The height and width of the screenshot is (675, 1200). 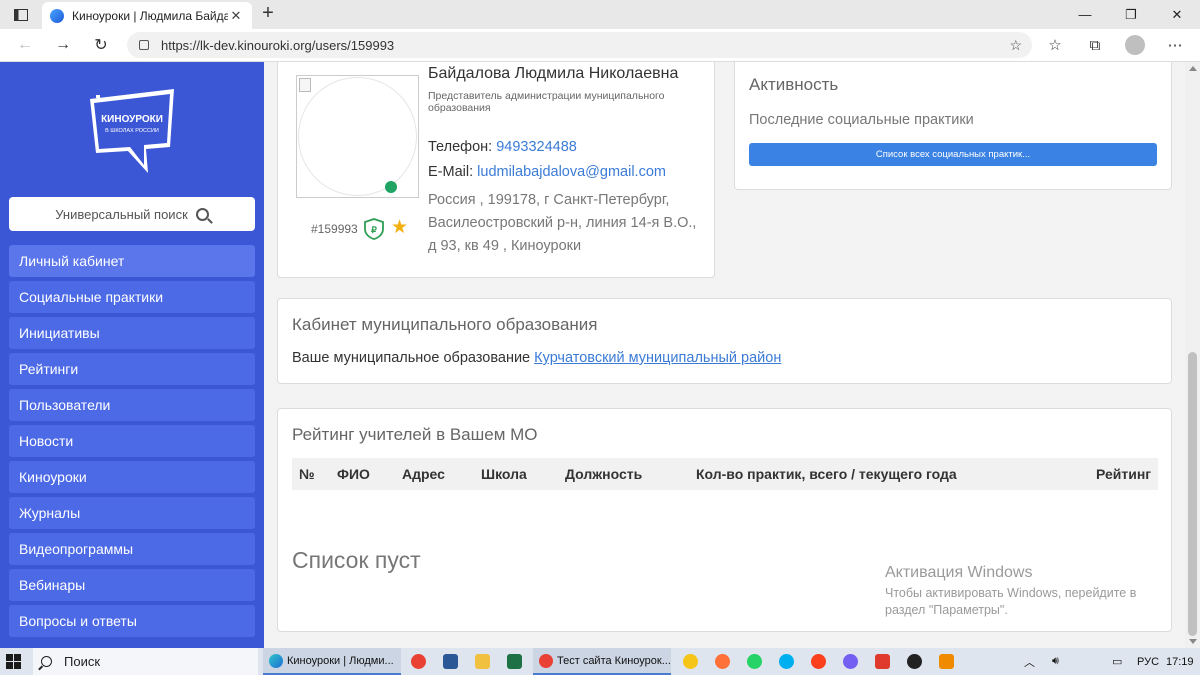 What do you see at coordinates (307, 474) in the screenshot?
I see `column-header-number: №` at bounding box center [307, 474].